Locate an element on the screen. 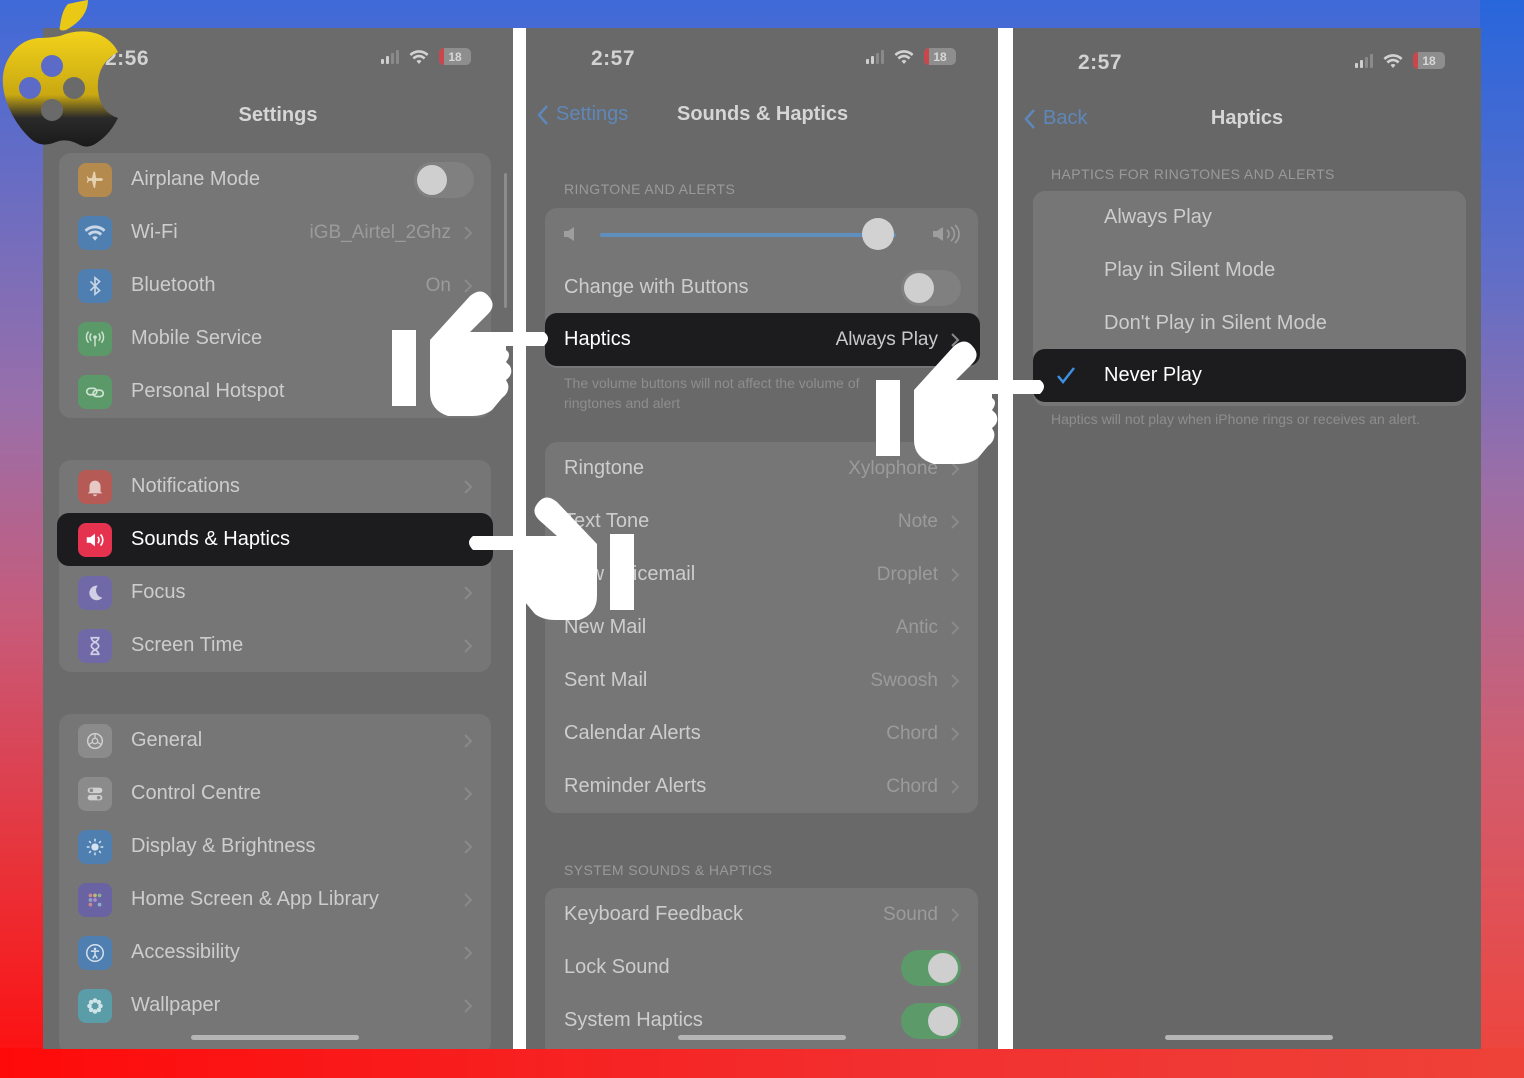  hotspot-link-icon is located at coordinates (95, 391).